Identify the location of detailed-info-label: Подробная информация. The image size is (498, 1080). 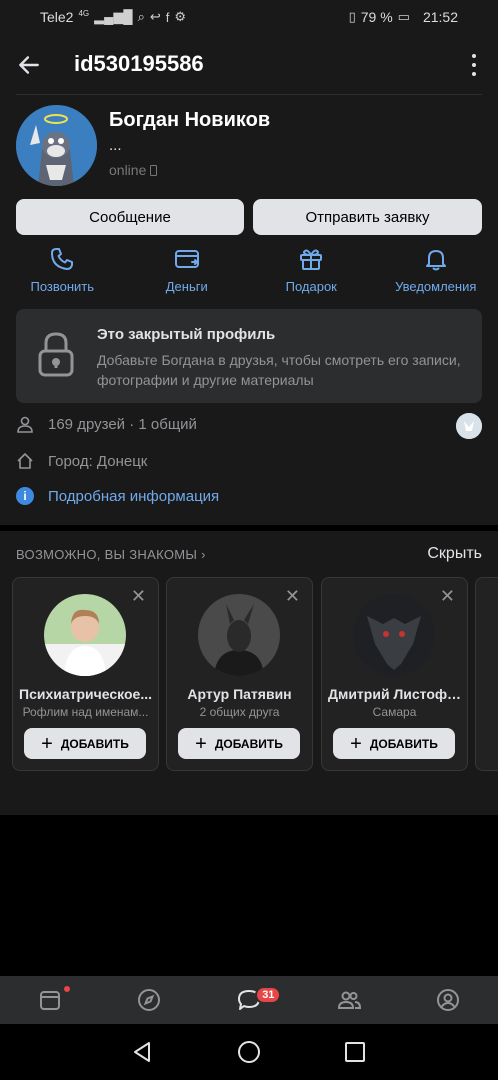
(134, 496).